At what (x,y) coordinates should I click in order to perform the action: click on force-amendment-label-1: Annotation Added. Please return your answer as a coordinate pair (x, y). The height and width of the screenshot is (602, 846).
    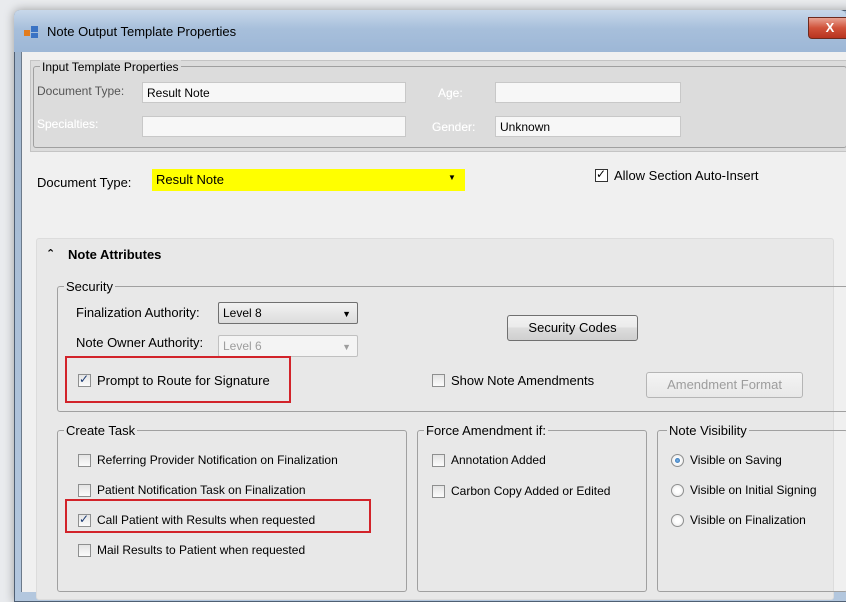
    Looking at the image, I should click on (498, 460).